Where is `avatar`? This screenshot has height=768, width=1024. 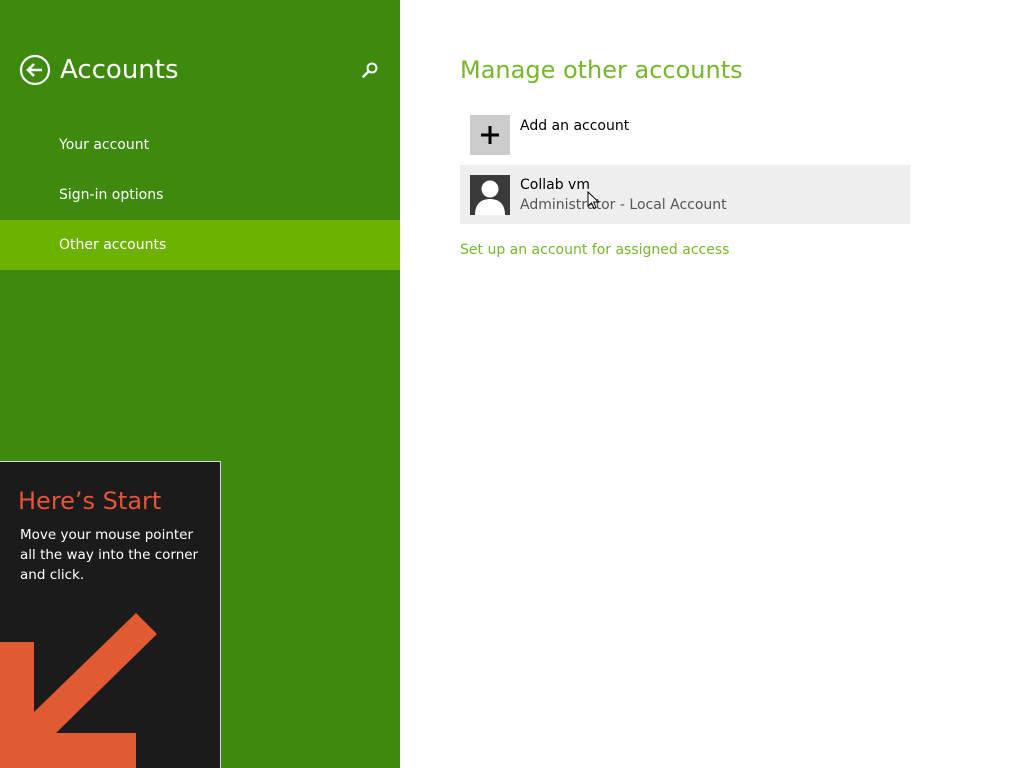
avatar is located at coordinates (490, 195).